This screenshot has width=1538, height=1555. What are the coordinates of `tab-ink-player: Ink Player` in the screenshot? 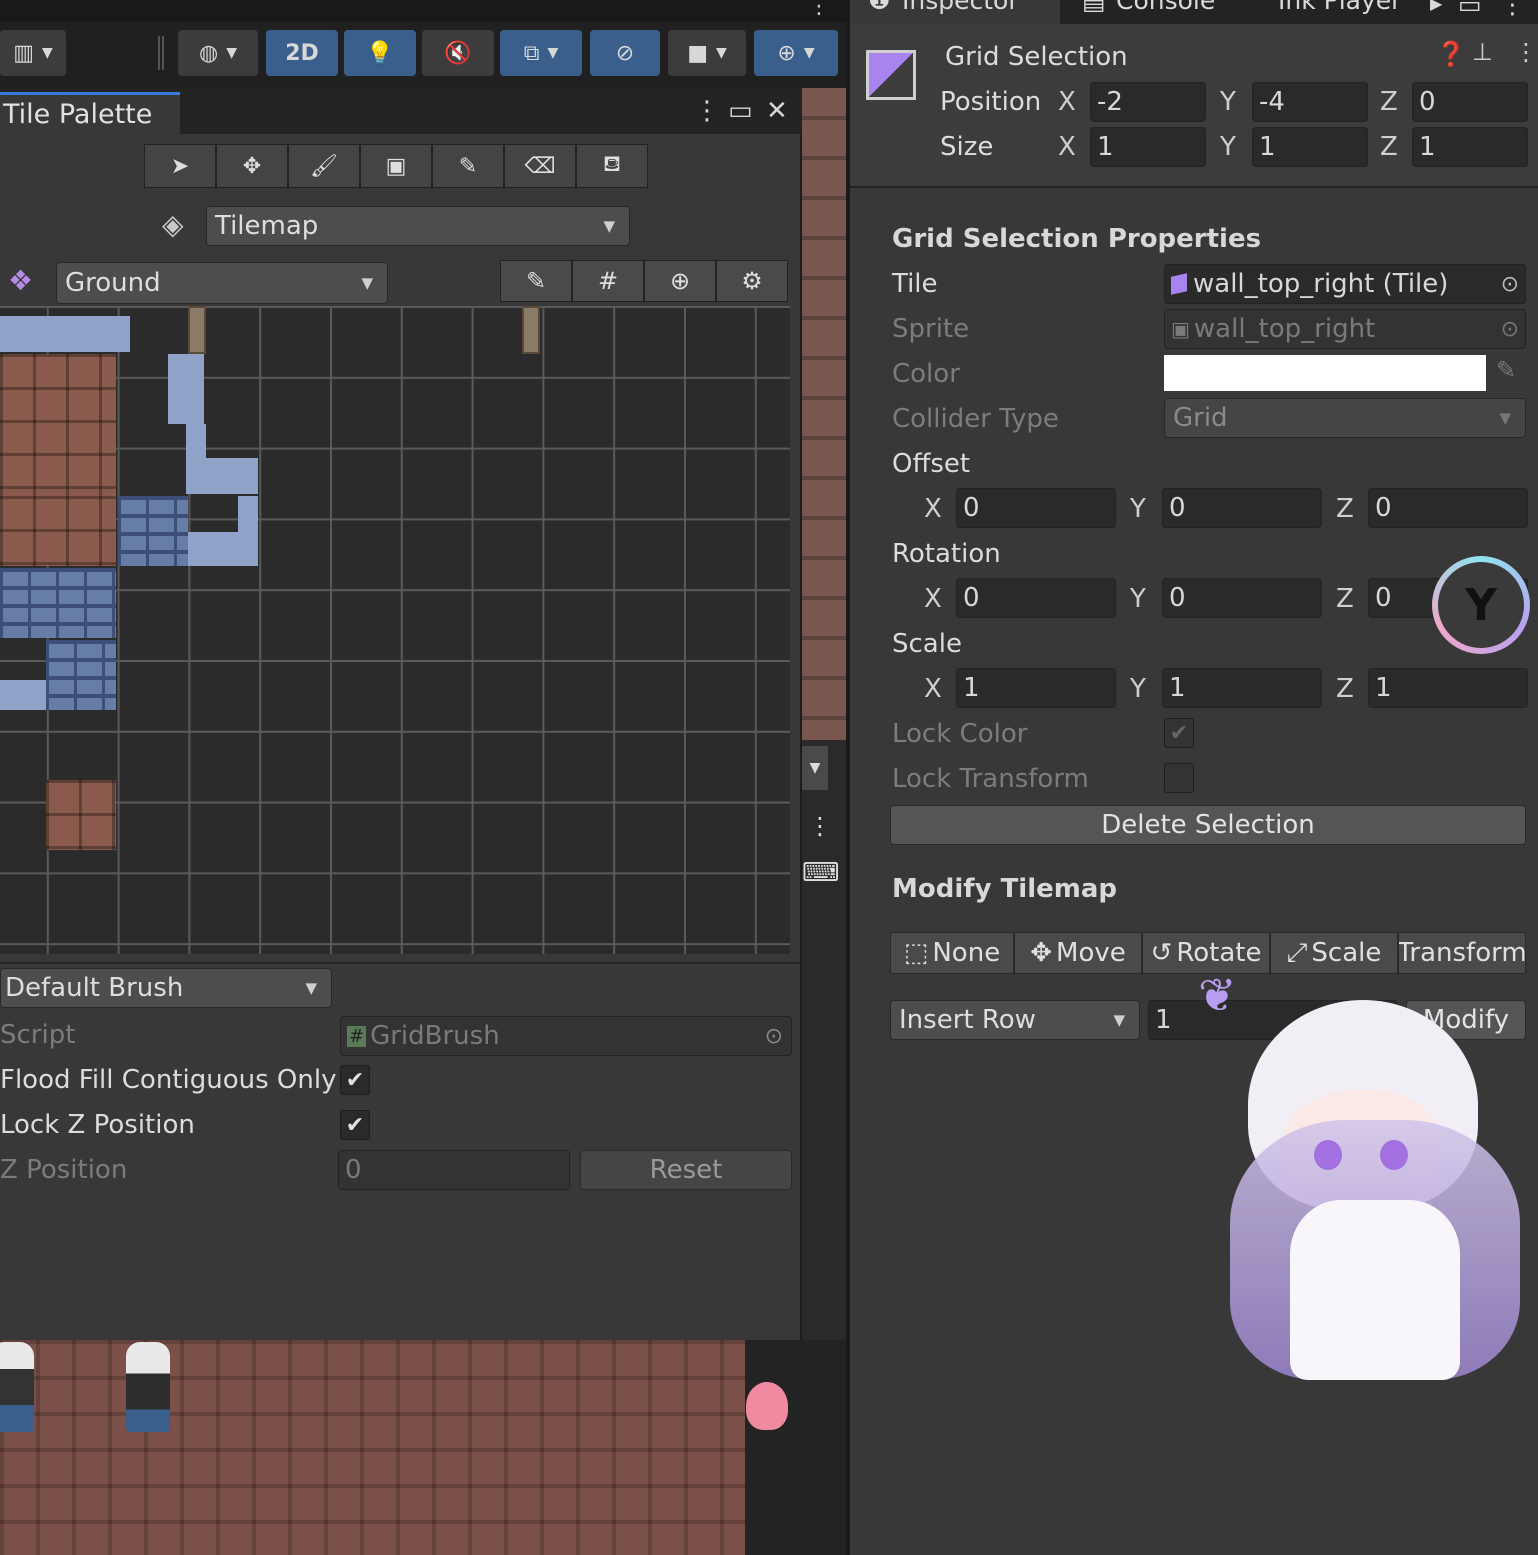 It's located at (1339, 7).